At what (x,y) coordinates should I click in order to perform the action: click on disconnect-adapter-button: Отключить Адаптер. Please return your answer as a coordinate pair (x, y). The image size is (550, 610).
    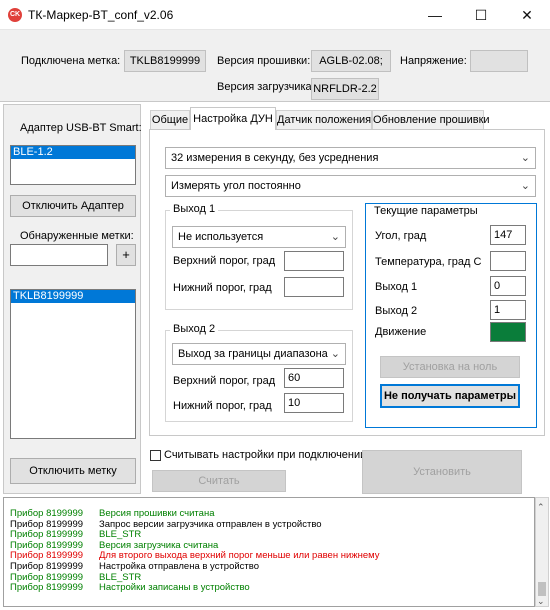
    Looking at the image, I should click on (73, 206).